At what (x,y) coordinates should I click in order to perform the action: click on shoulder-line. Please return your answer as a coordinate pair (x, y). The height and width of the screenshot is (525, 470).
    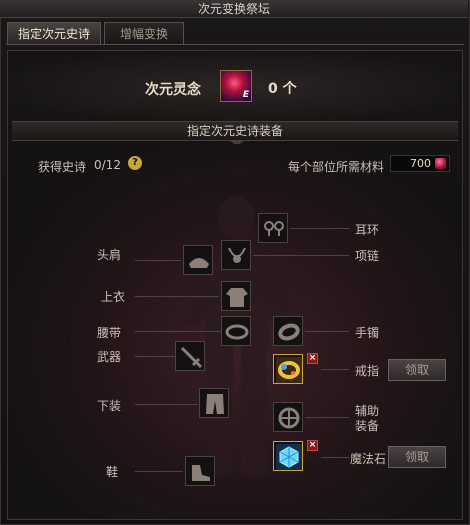
    Looking at the image, I should click on (158, 260).